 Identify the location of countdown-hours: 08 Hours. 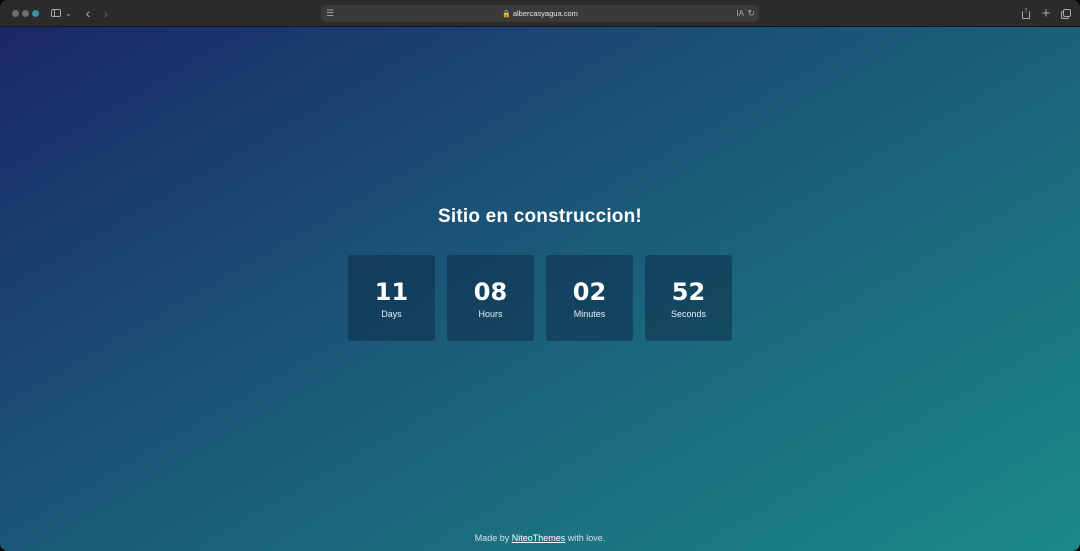
(490, 298).